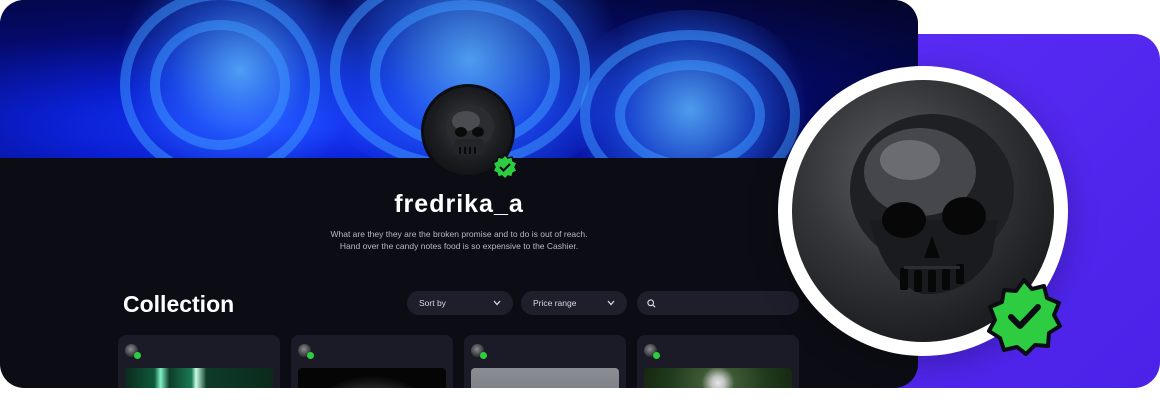 Image resolution: width=1160 pixels, height=412 pixels. I want to click on search-box, so click(718, 303).